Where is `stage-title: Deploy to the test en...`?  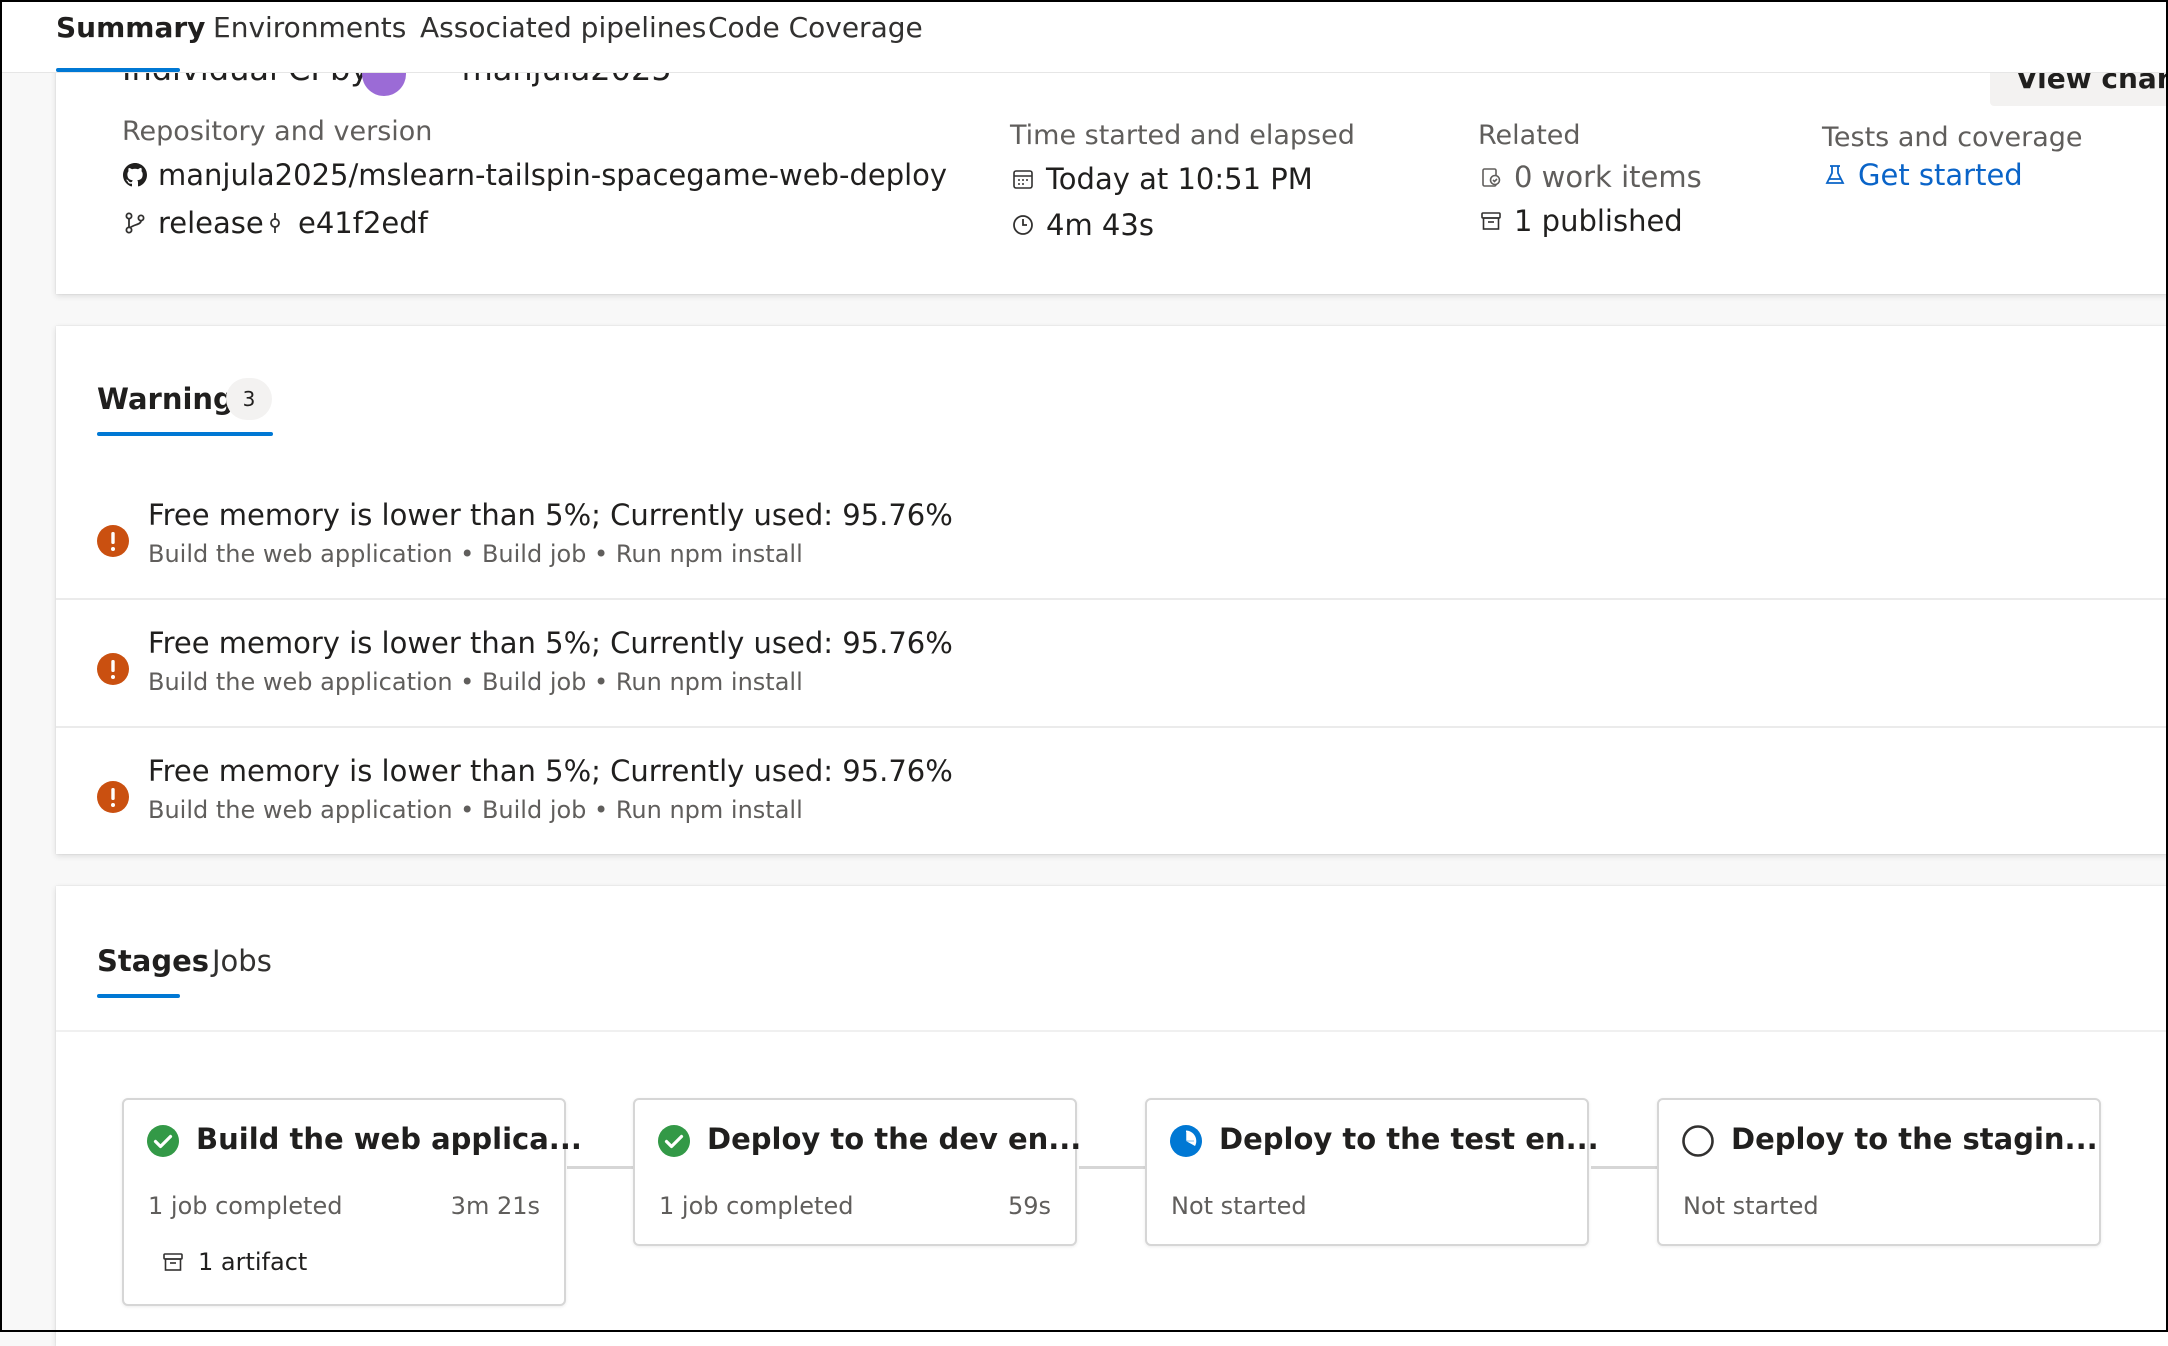
stage-title: Deploy to the test en... is located at coordinates (1409, 1139).